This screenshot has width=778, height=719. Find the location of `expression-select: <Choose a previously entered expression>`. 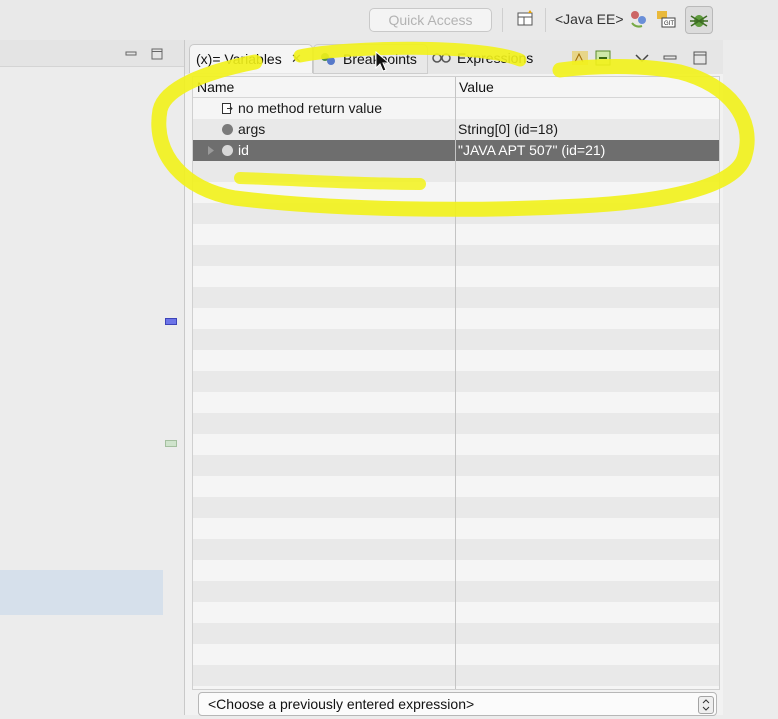

expression-select: <Choose a previously entered expression> is located at coordinates (457, 704).